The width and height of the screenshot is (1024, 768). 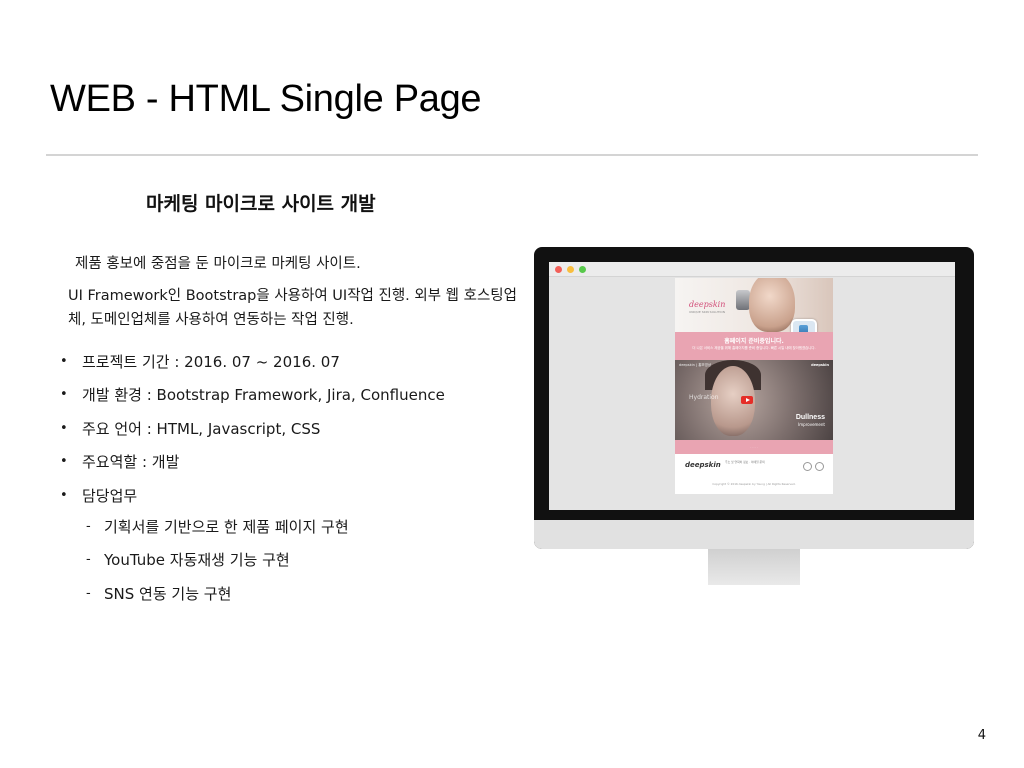 What do you see at coordinates (707, 312) in the screenshot?
I see `brand-tagline: UNIQUE SKIN SOLUTION` at bounding box center [707, 312].